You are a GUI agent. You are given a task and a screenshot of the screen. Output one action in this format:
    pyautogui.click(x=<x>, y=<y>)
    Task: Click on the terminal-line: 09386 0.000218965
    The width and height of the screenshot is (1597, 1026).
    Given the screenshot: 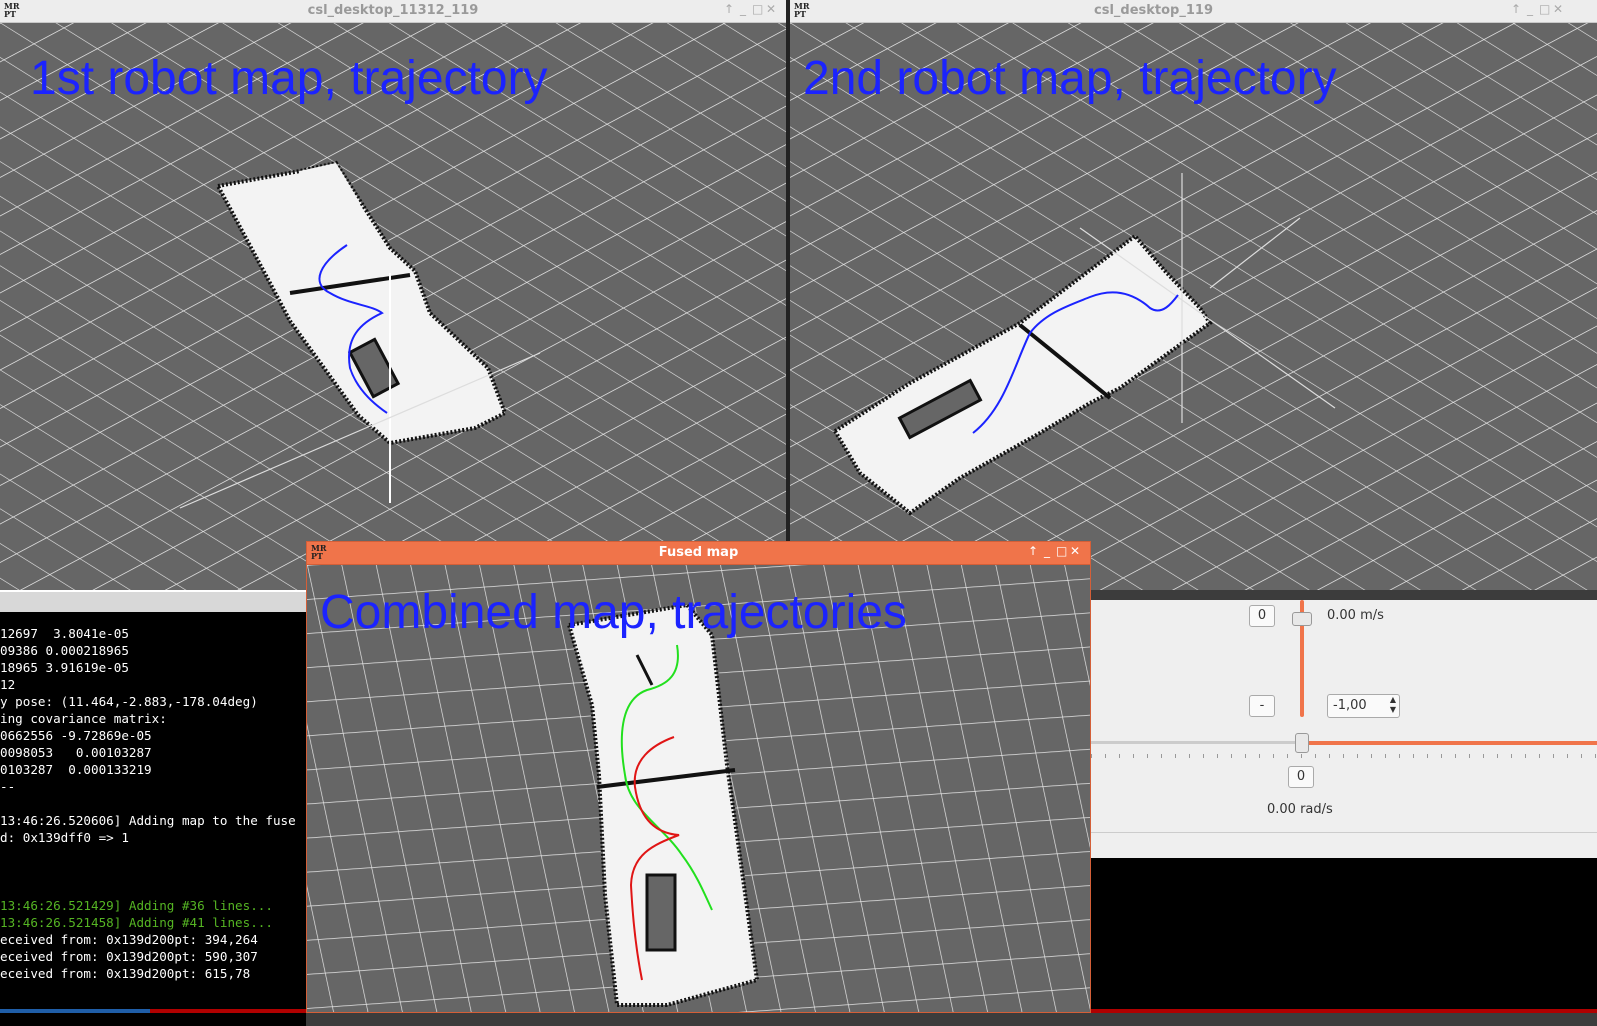 What is the action you would take?
    pyautogui.click(x=64, y=650)
    